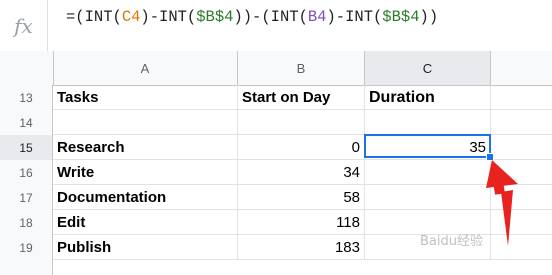 This screenshot has width=552, height=275. Describe the element at coordinates (451, 241) in the screenshot. I see `watermark: Baidu经验` at that location.